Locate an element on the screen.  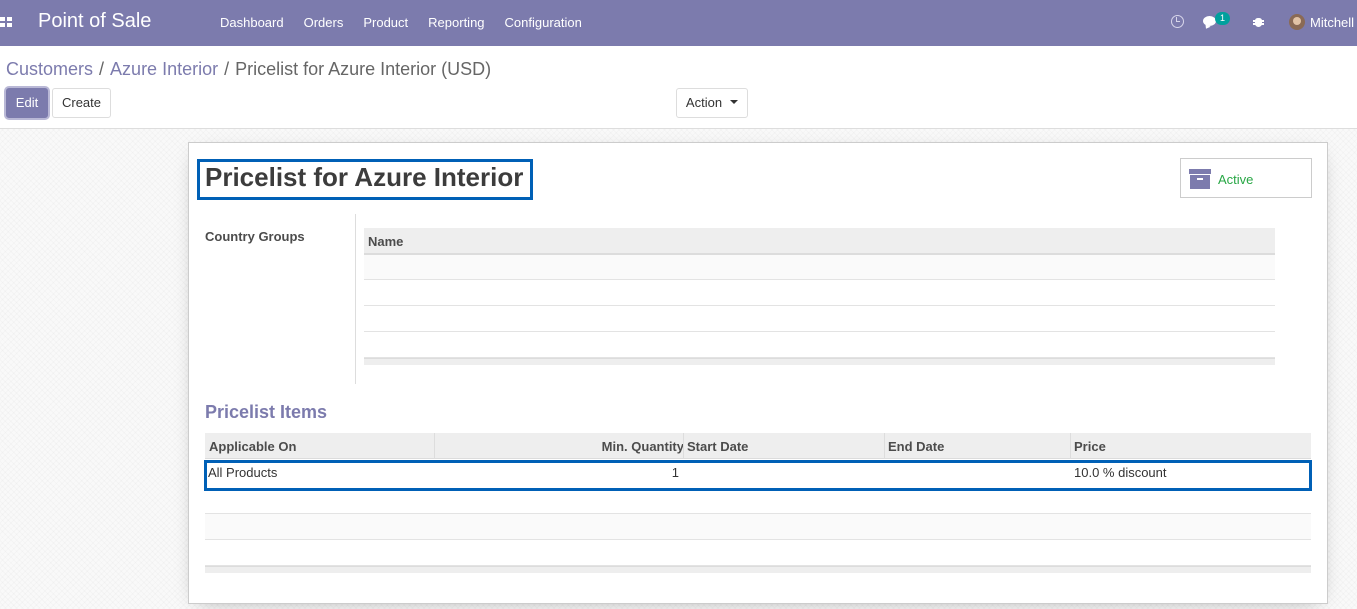
menu-item-reporting: Reporting is located at coordinates (456, 22).